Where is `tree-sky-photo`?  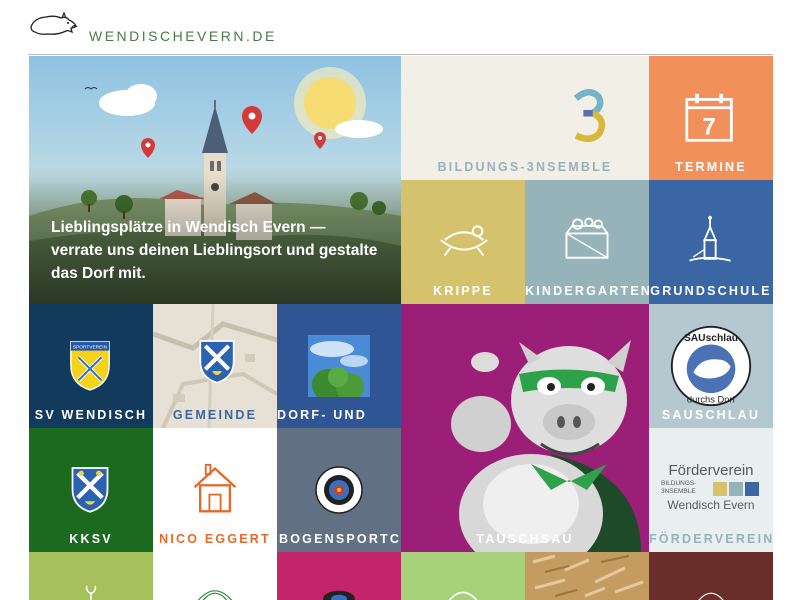 tree-sky-photo is located at coordinates (339, 366).